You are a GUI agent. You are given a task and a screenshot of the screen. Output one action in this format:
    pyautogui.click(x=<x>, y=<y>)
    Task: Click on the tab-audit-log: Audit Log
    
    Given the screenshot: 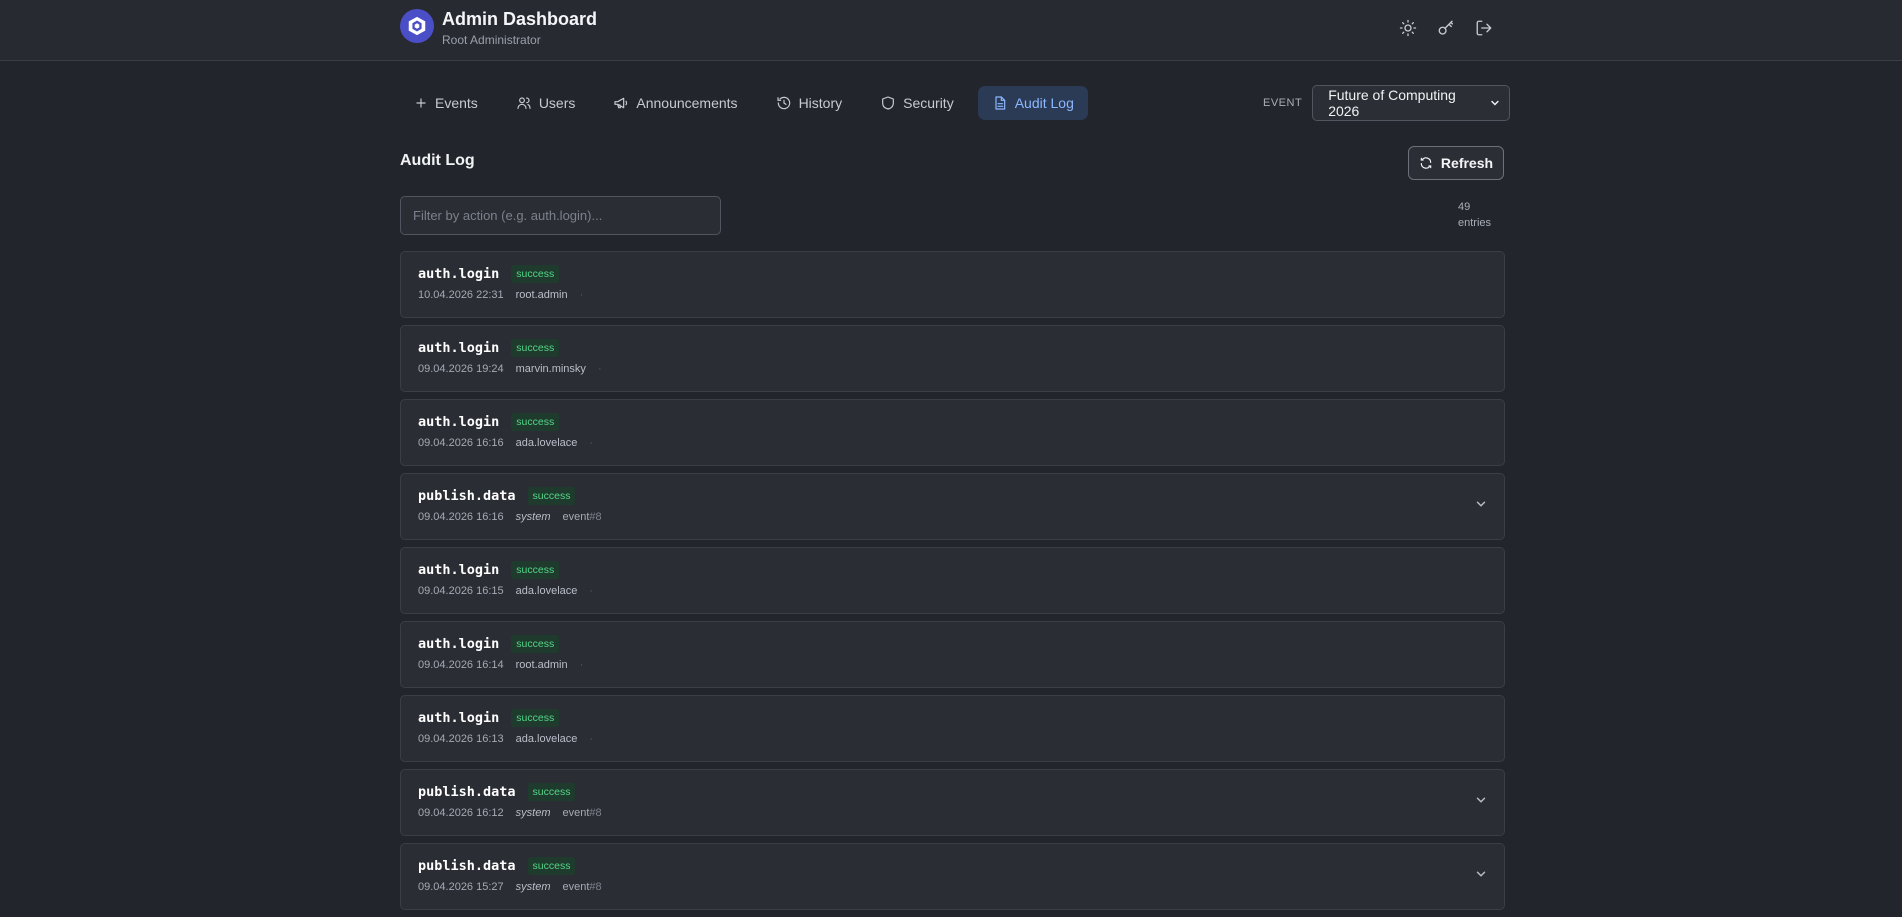 What is the action you would take?
    pyautogui.click(x=1032, y=103)
    